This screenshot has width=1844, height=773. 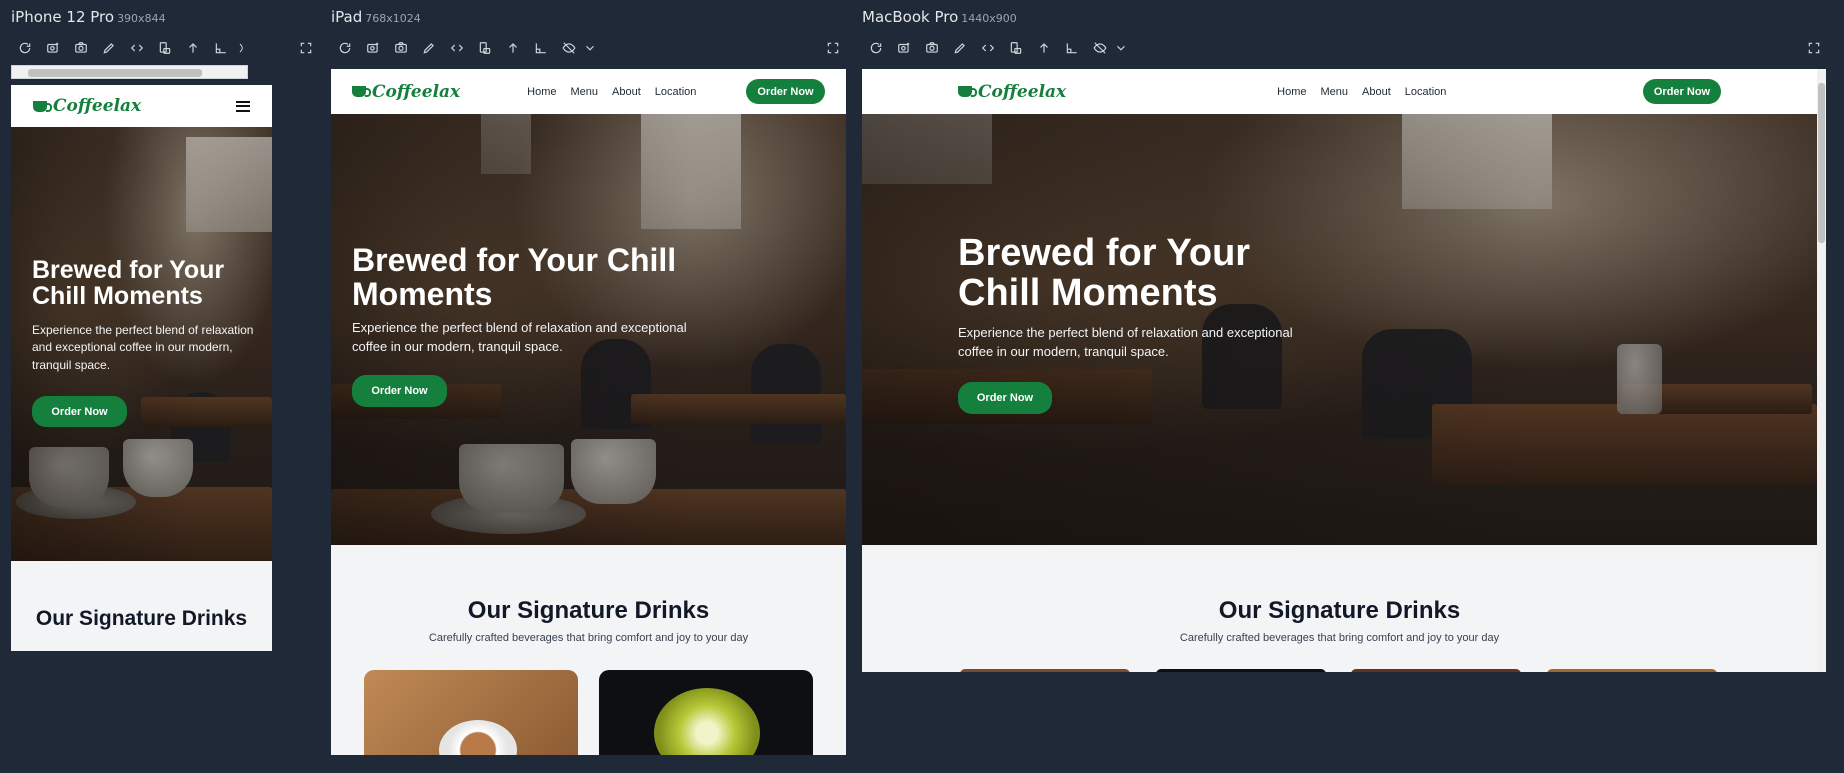 I want to click on vertical-scrollbar, so click(x=1821, y=370).